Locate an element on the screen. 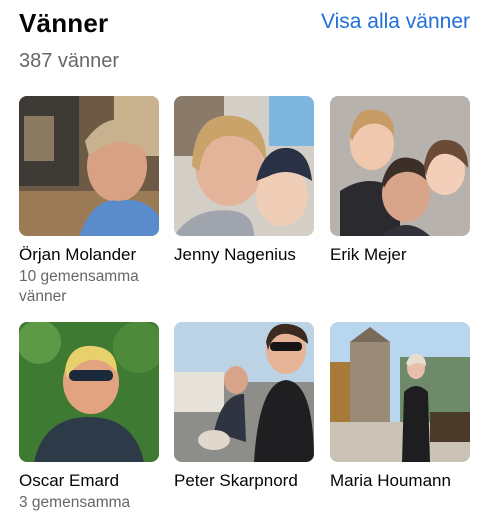 The image size is (483, 516). friend-name: Jenny Nagenius is located at coordinates (244, 254).